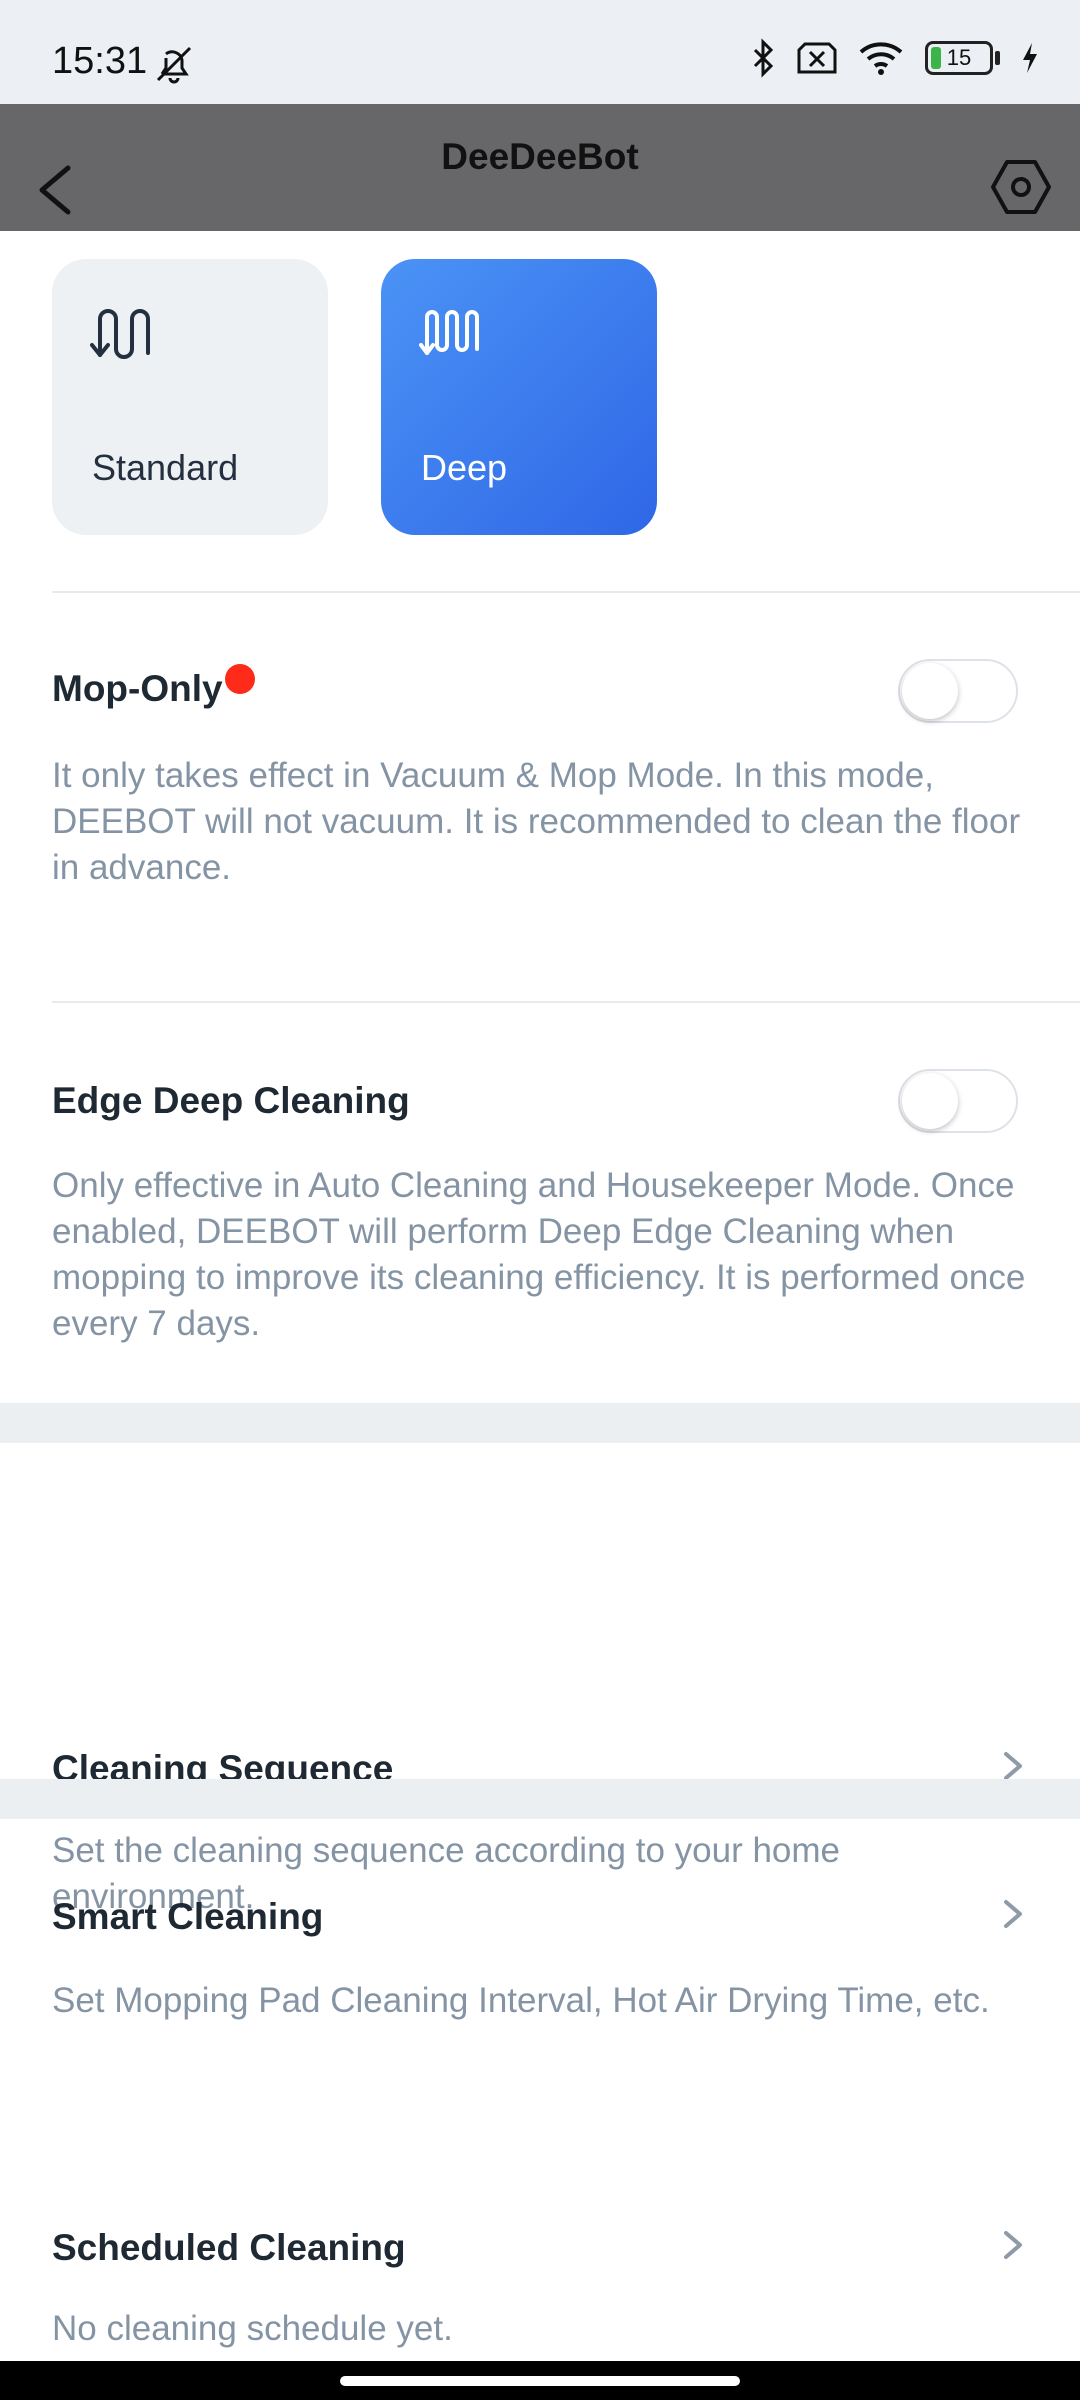  Describe the element at coordinates (540, 52) in the screenshot. I see `status-bar: 15:31 15` at that location.